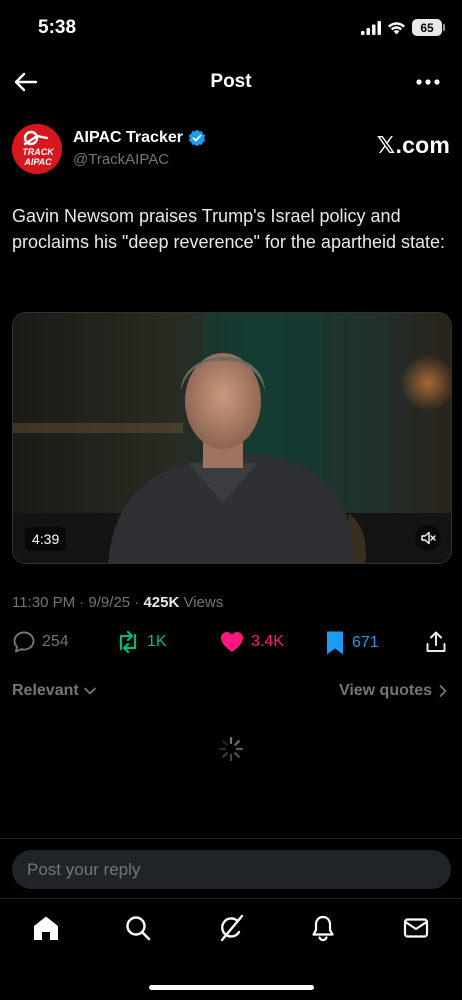 The width and height of the screenshot is (462, 1000). Describe the element at coordinates (385, 690) in the screenshot. I see `view-quotes-label: View quotes` at that location.